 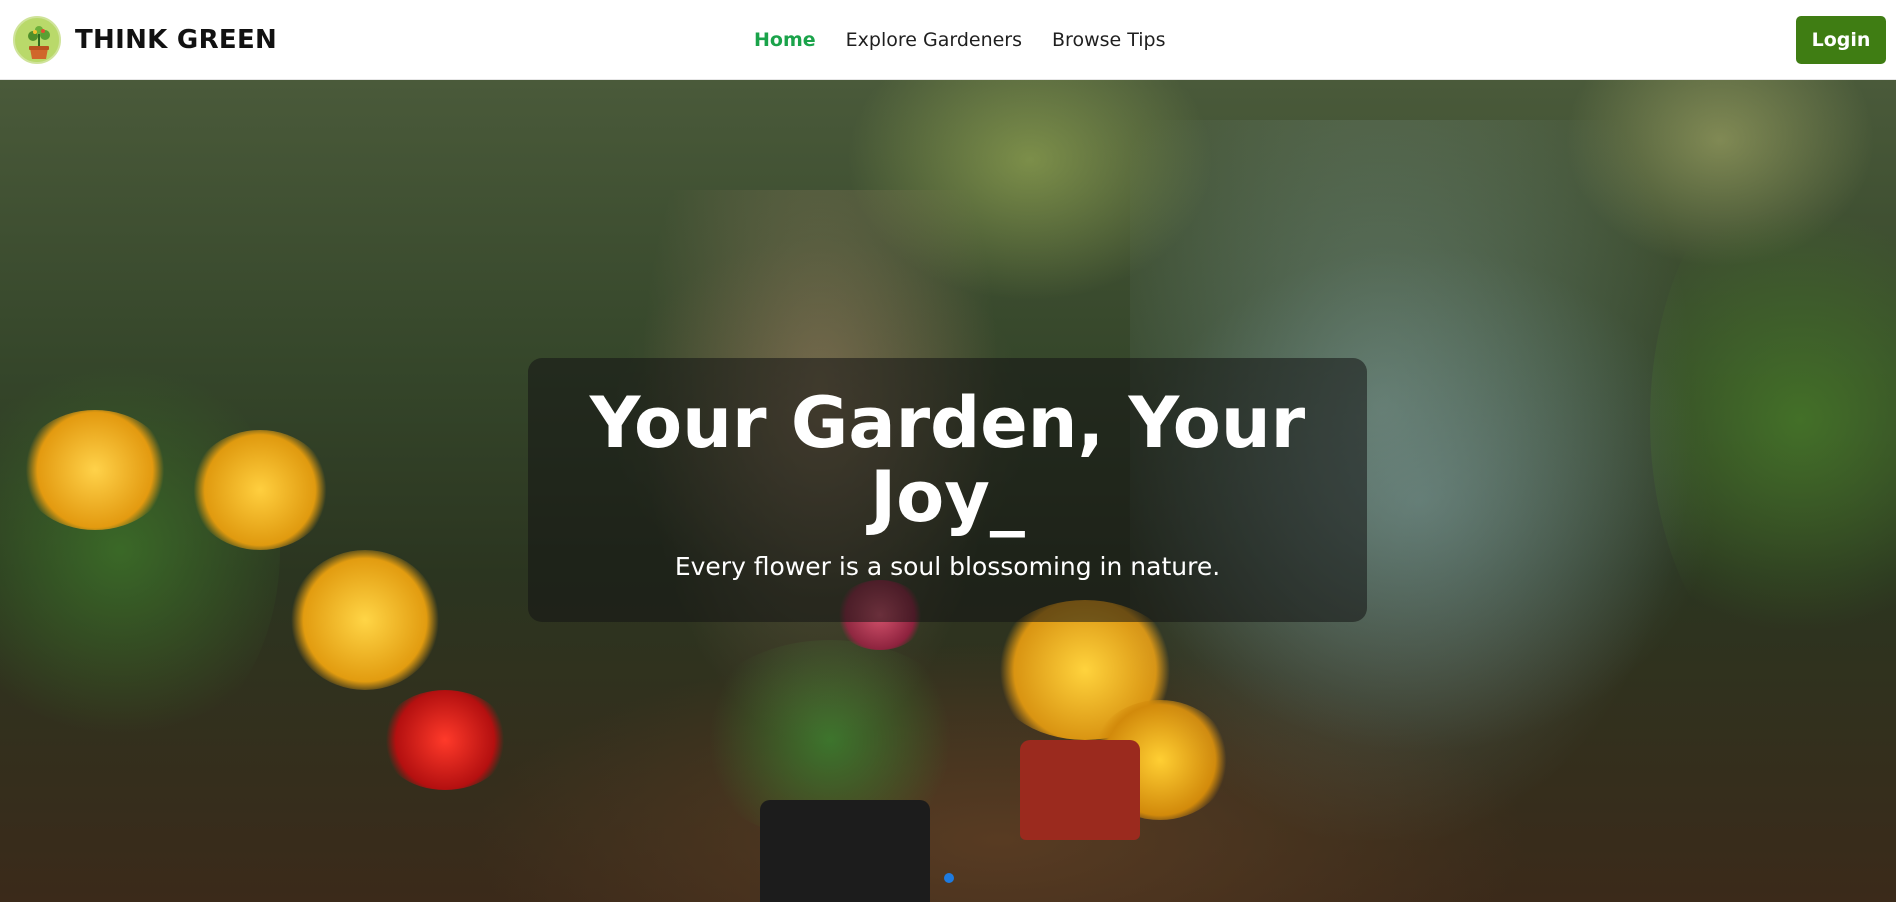 I want to click on nav-browse-tips: Browse Tips, so click(x=1108, y=40).